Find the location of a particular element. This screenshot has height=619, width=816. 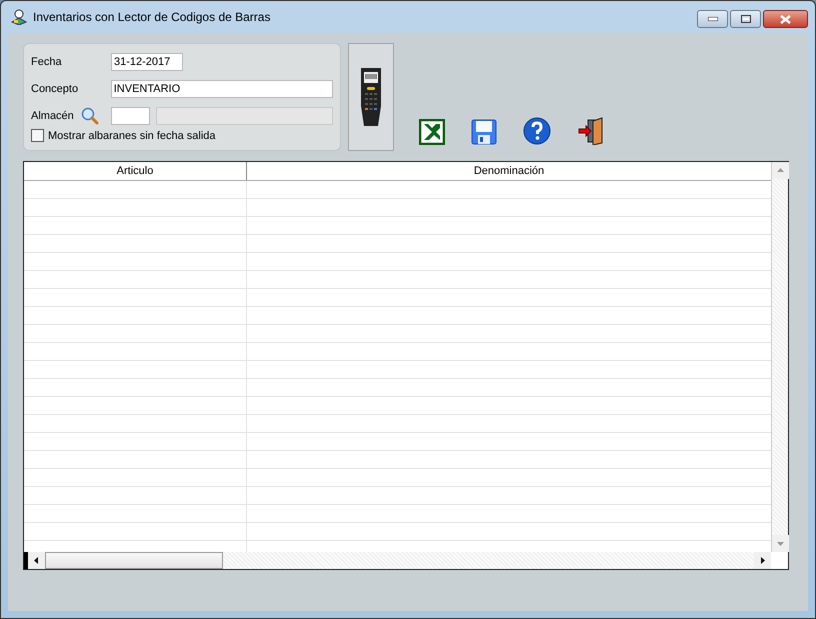

maximize-icon is located at coordinates (745, 19).